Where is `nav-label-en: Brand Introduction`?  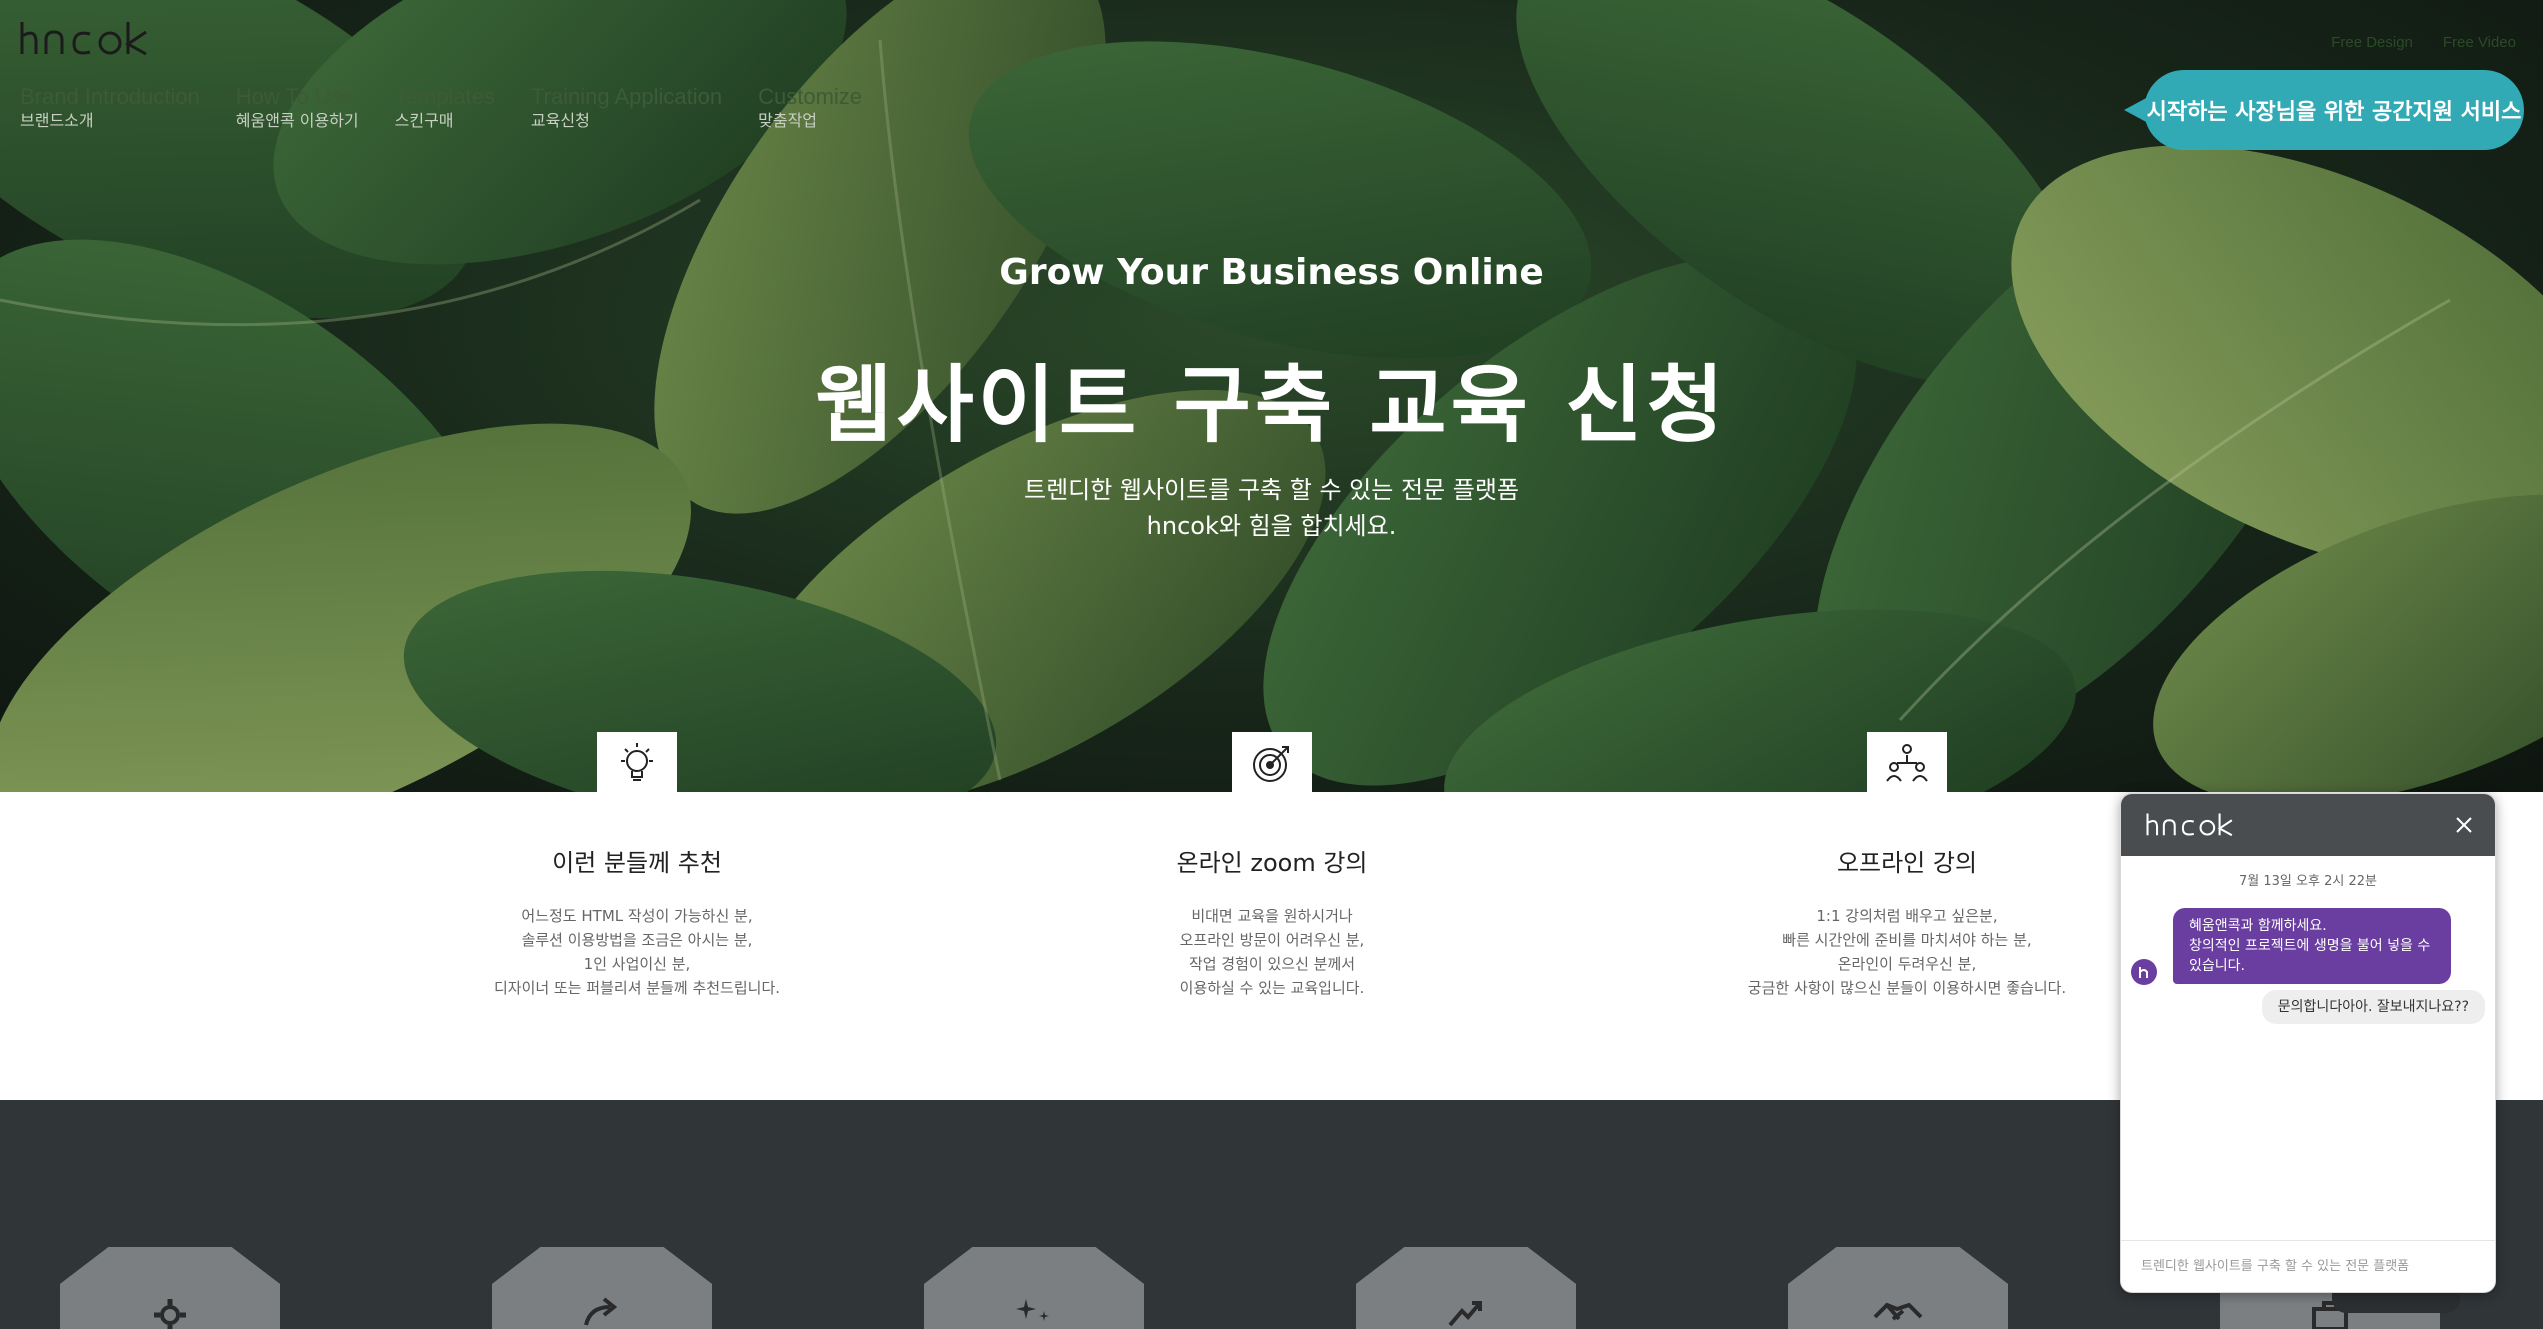
nav-label-en: Brand Introduction is located at coordinates (110, 96).